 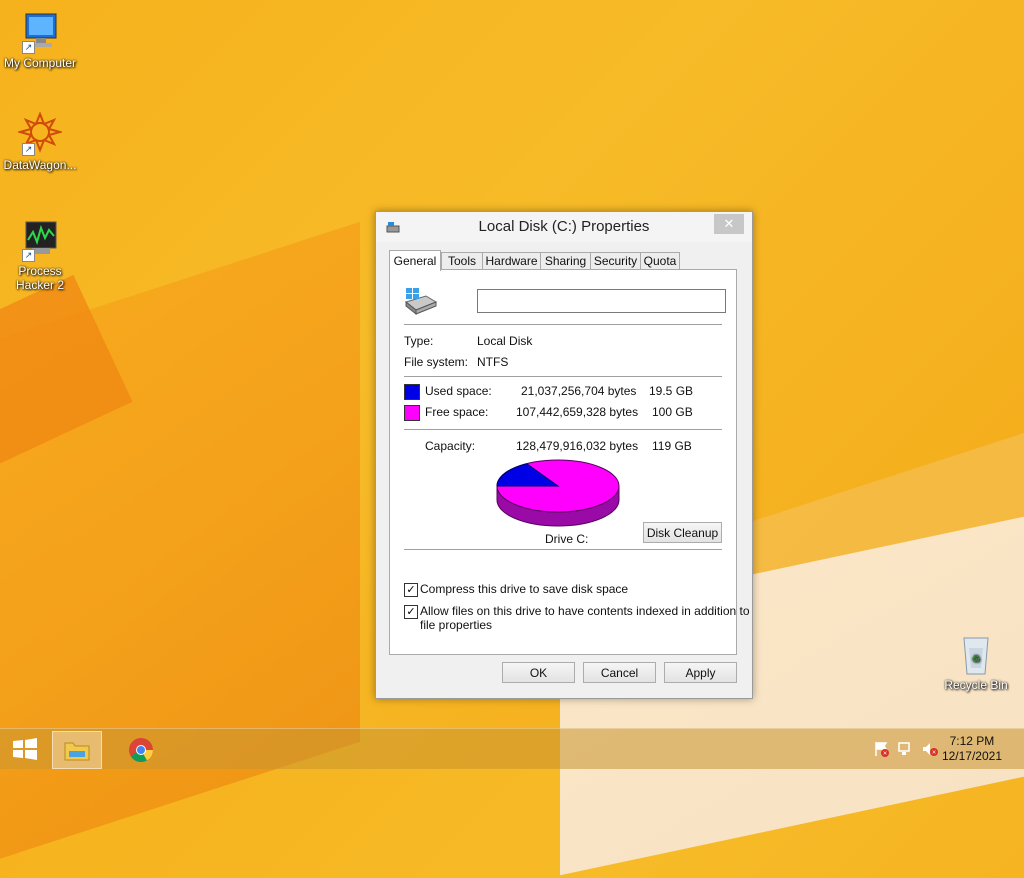 I want to click on used-space-bytes: 21,037,256,704 bytes, so click(x=579, y=391).